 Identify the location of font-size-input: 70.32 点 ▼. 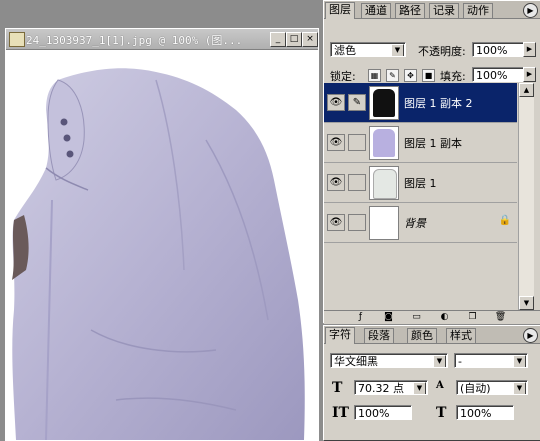
(391, 387).